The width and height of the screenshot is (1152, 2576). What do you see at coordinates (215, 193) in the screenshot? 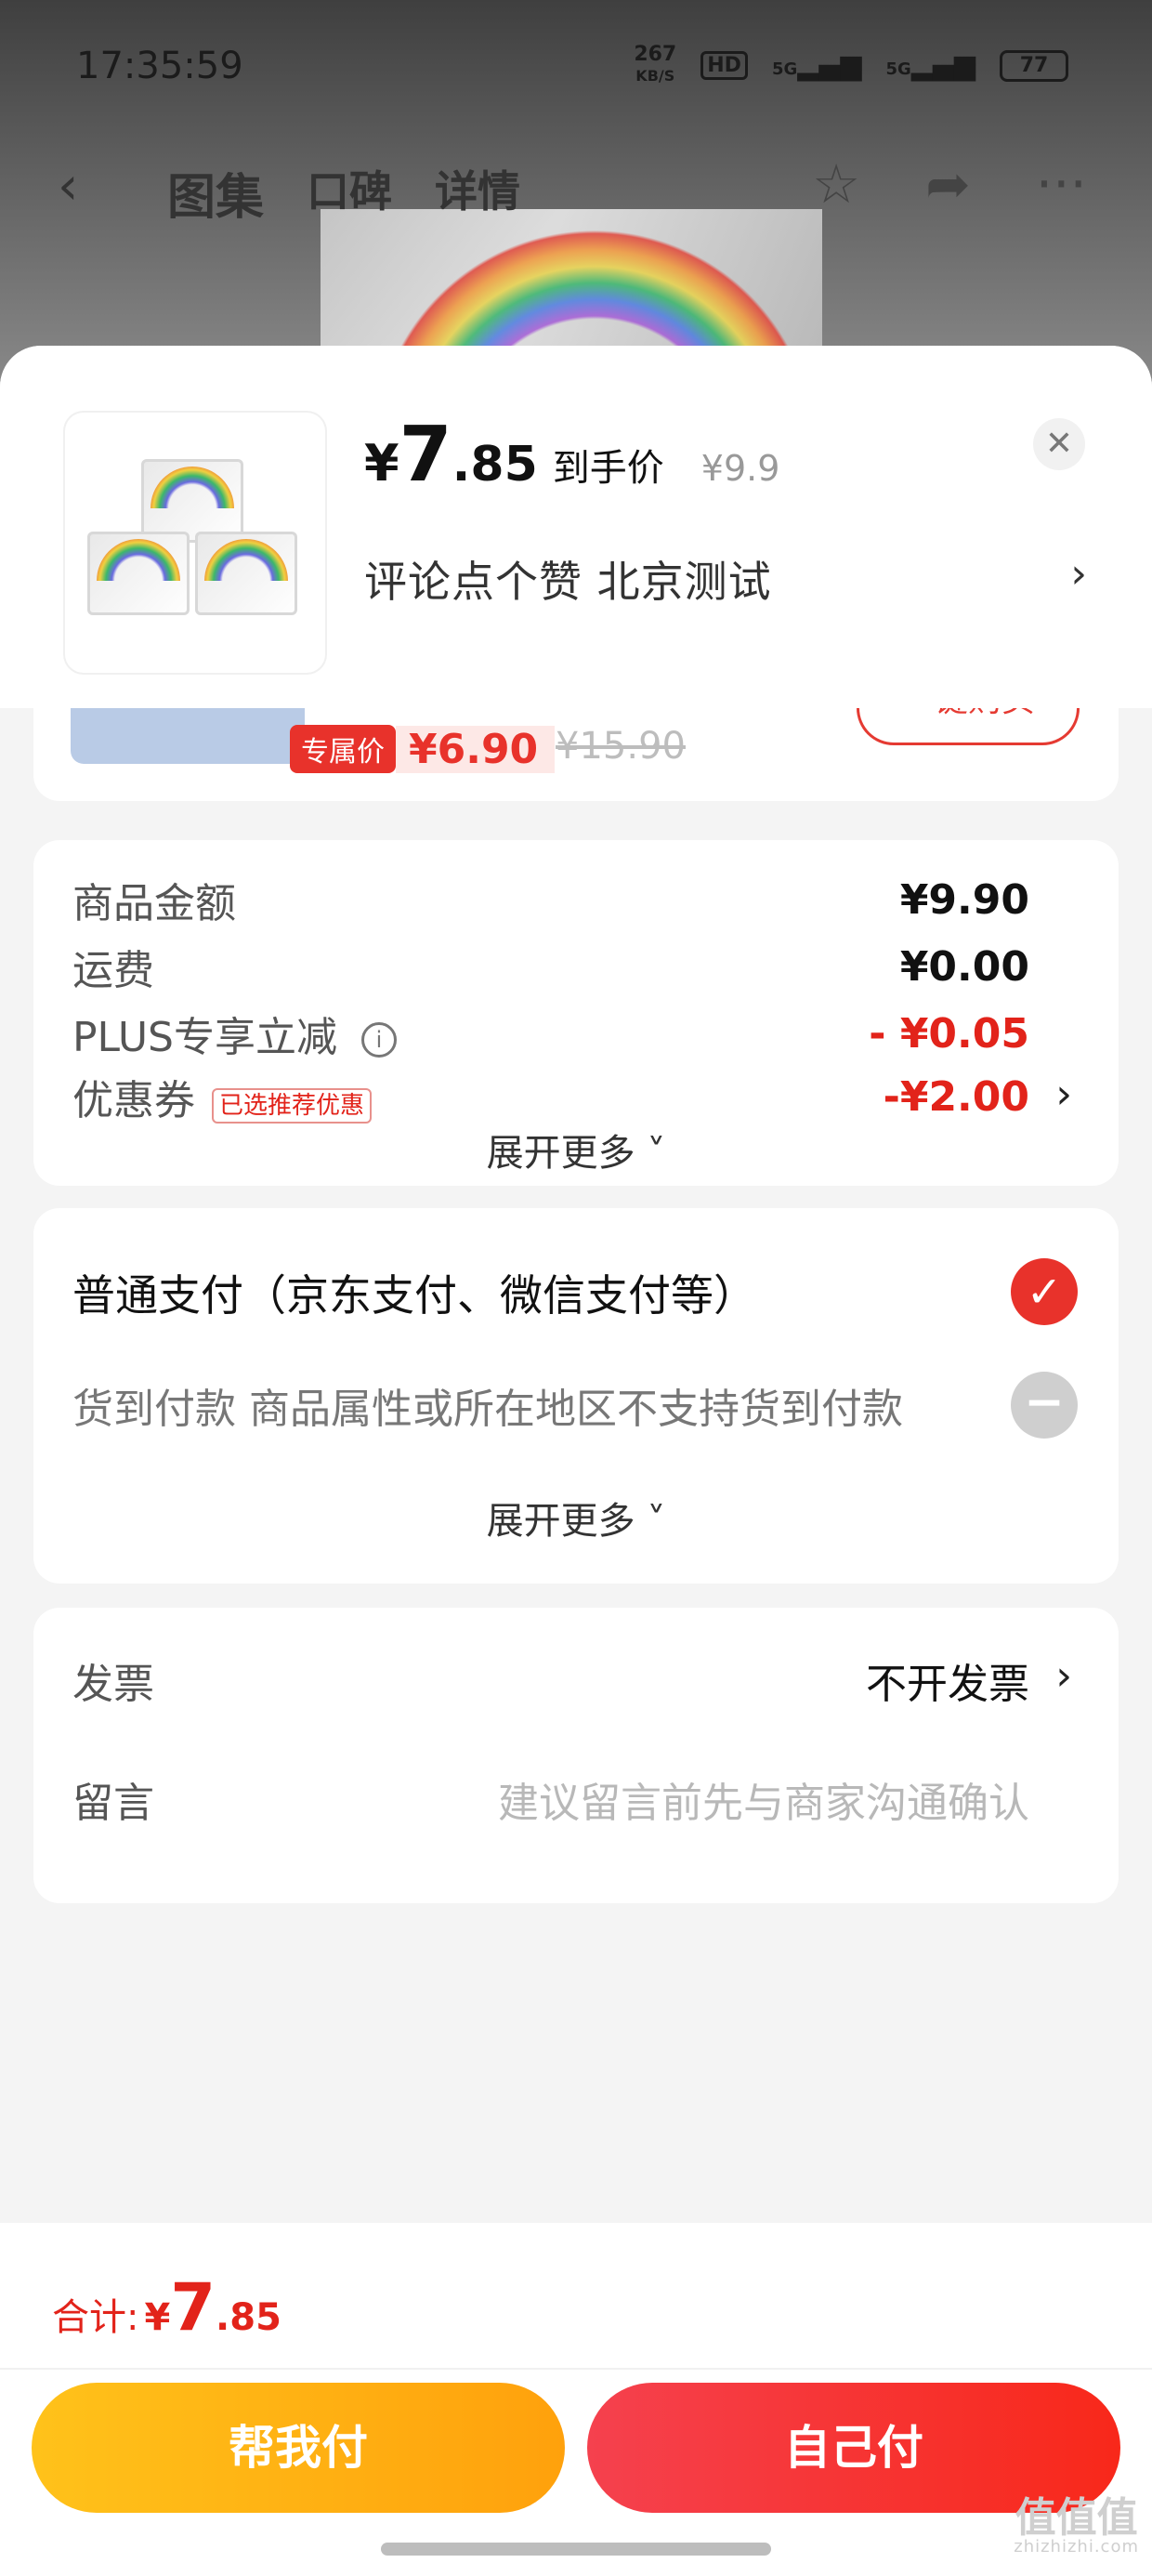
I see `tab-gallery: 图集` at bounding box center [215, 193].